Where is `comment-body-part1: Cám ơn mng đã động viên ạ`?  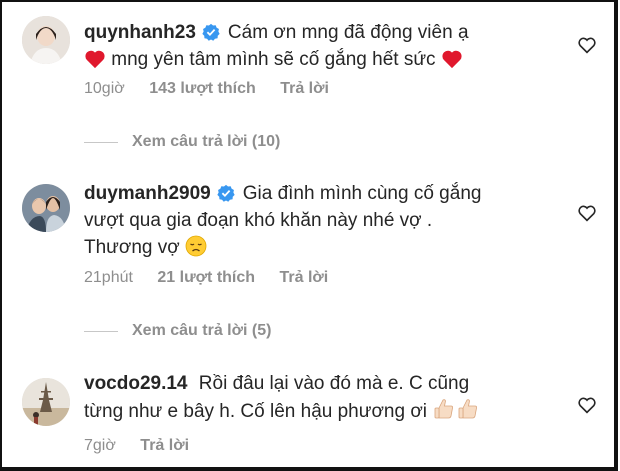 comment-body-part1: Cám ơn mng đã động viên ạ is located at coordinates (348, 32).